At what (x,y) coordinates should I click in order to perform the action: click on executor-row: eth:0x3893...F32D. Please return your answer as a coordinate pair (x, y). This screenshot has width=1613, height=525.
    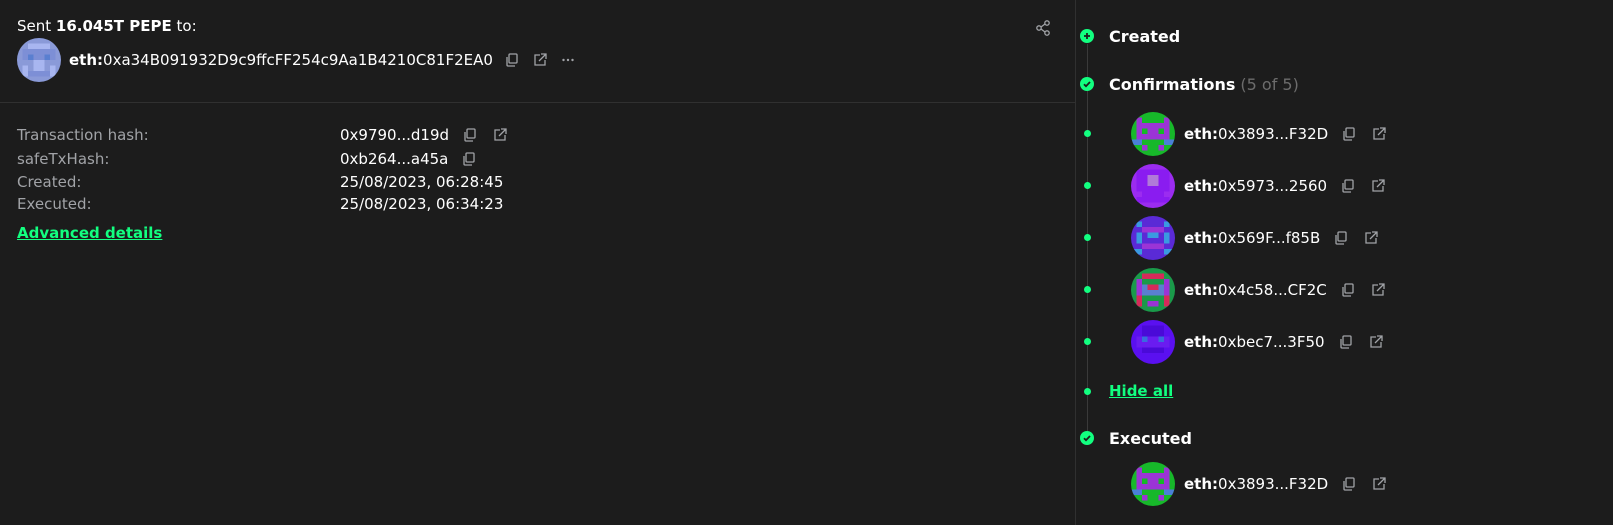
    Looking at the image, I should click on (1259, 484).